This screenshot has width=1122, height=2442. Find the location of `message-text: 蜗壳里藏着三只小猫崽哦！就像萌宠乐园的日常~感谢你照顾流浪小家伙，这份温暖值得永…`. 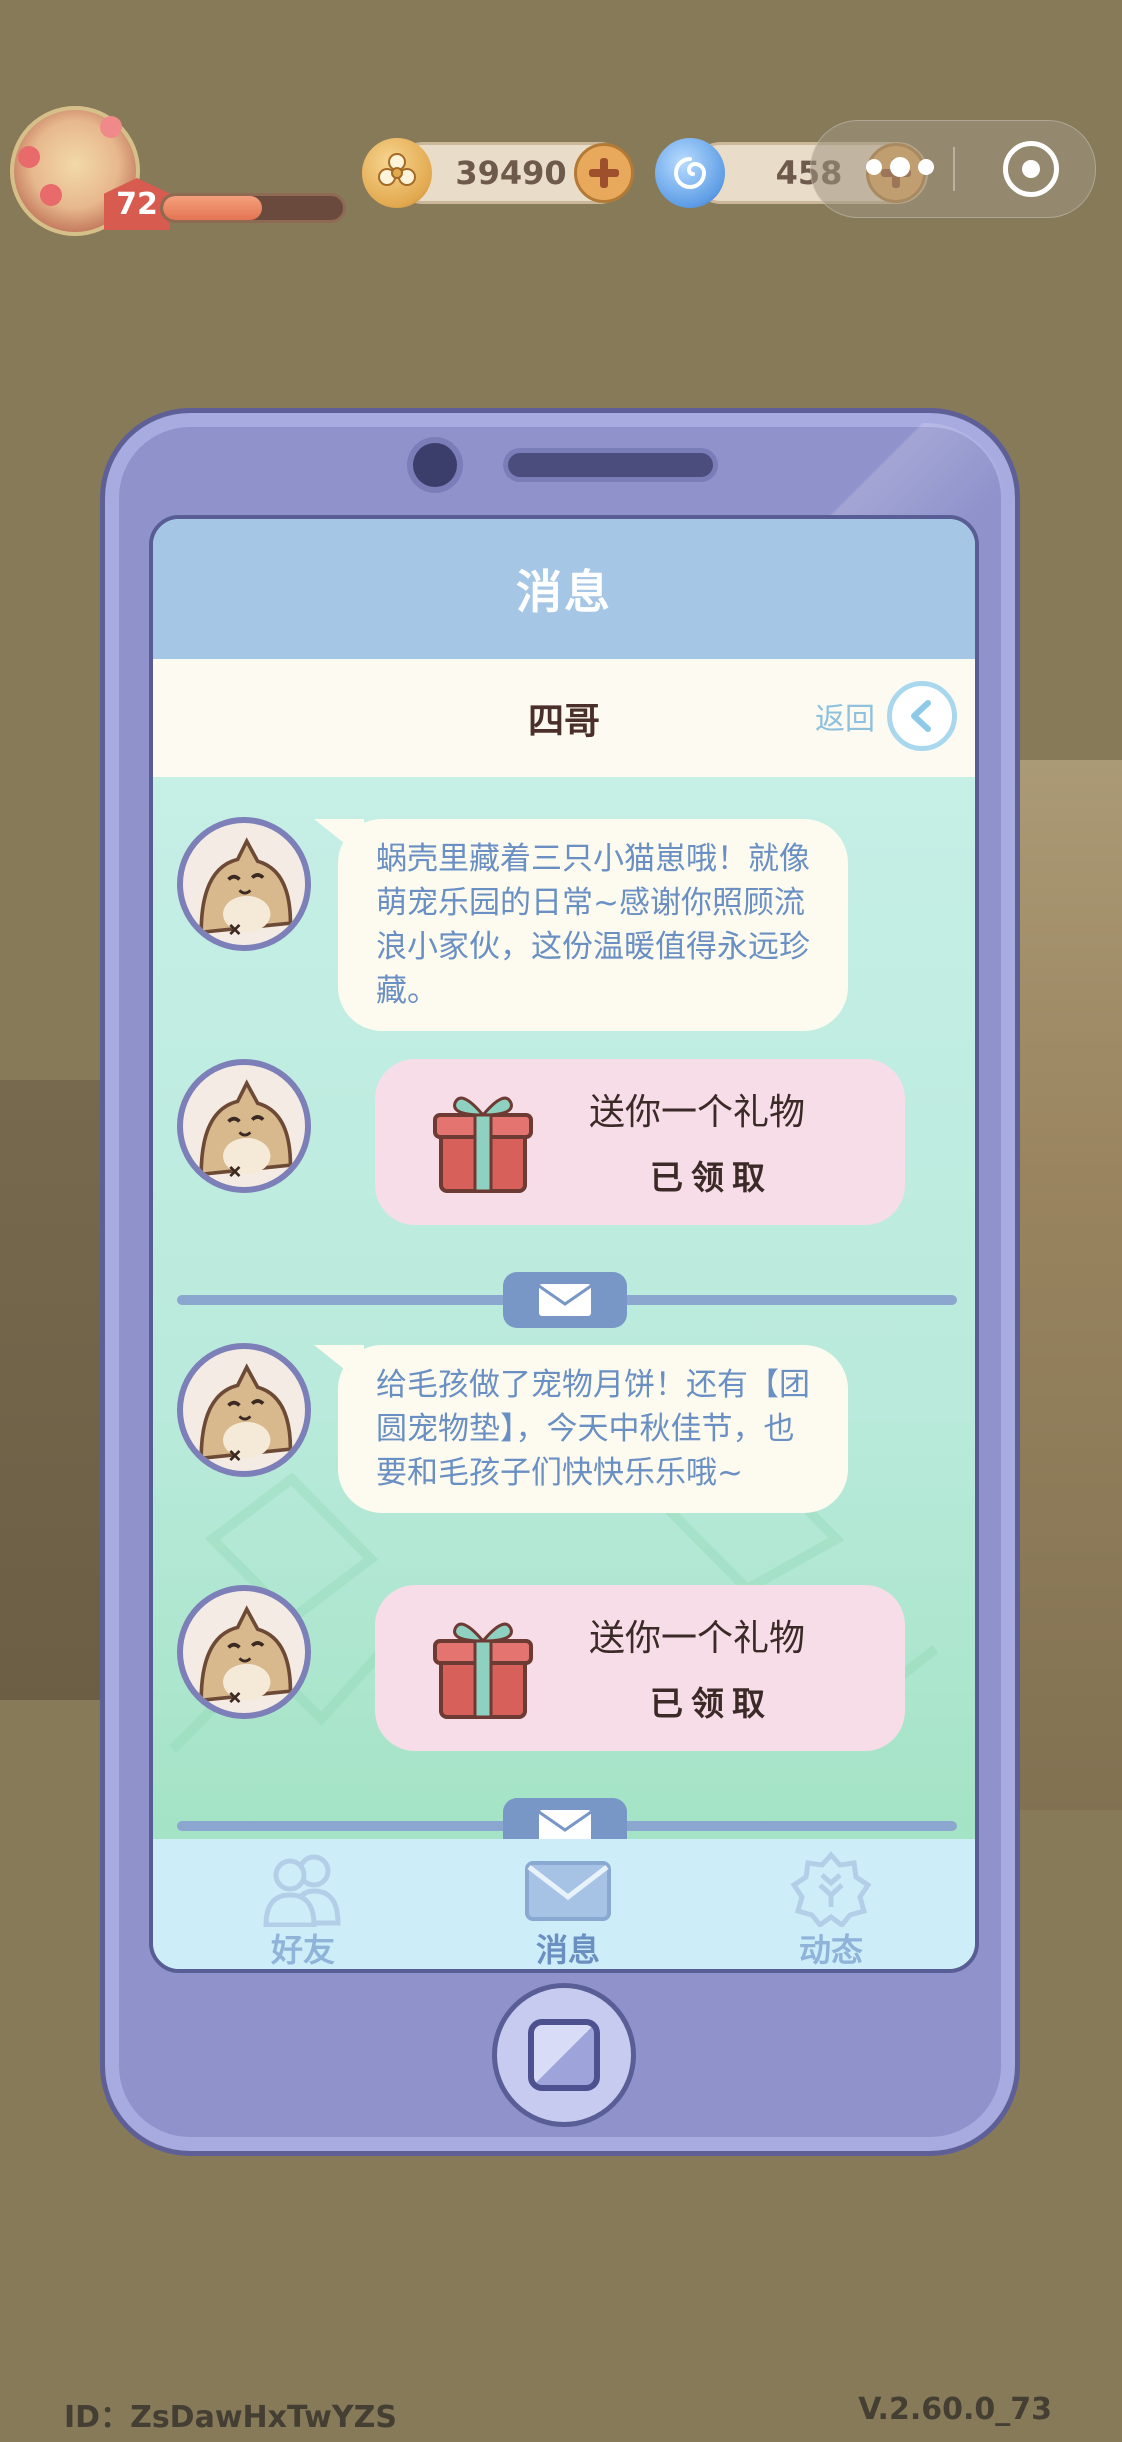

message-text: 蜗壳里藏着三只小猫崽哦！就像萌宠乐园的日常~感谢你照顾流浪小家伙，这份温暖值得永… is located at coordinates (593, 925).